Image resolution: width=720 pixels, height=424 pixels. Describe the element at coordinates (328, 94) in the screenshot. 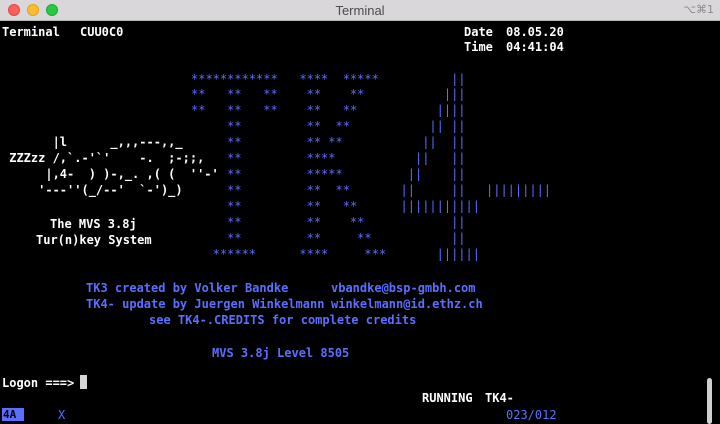

I see `tk-logo-line: ** ** ** ** ** |||` at that location.